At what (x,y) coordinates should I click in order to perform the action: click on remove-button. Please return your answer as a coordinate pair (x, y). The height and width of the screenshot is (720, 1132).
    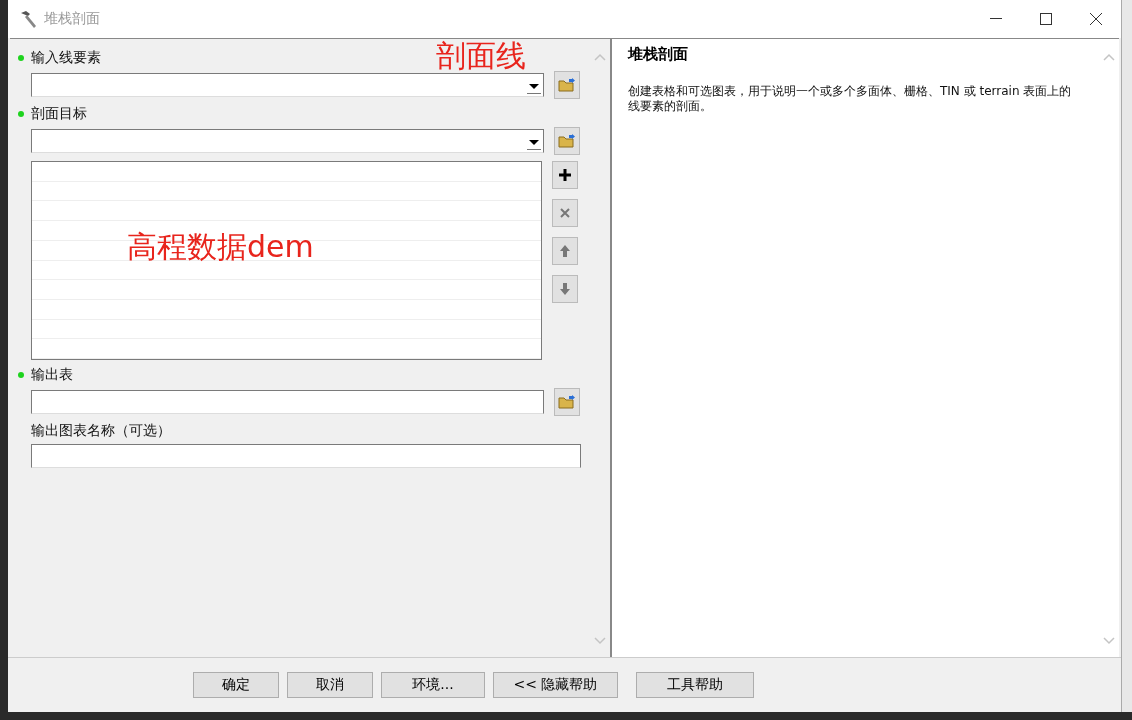
    Looking at the image, I should click on (565, 213).